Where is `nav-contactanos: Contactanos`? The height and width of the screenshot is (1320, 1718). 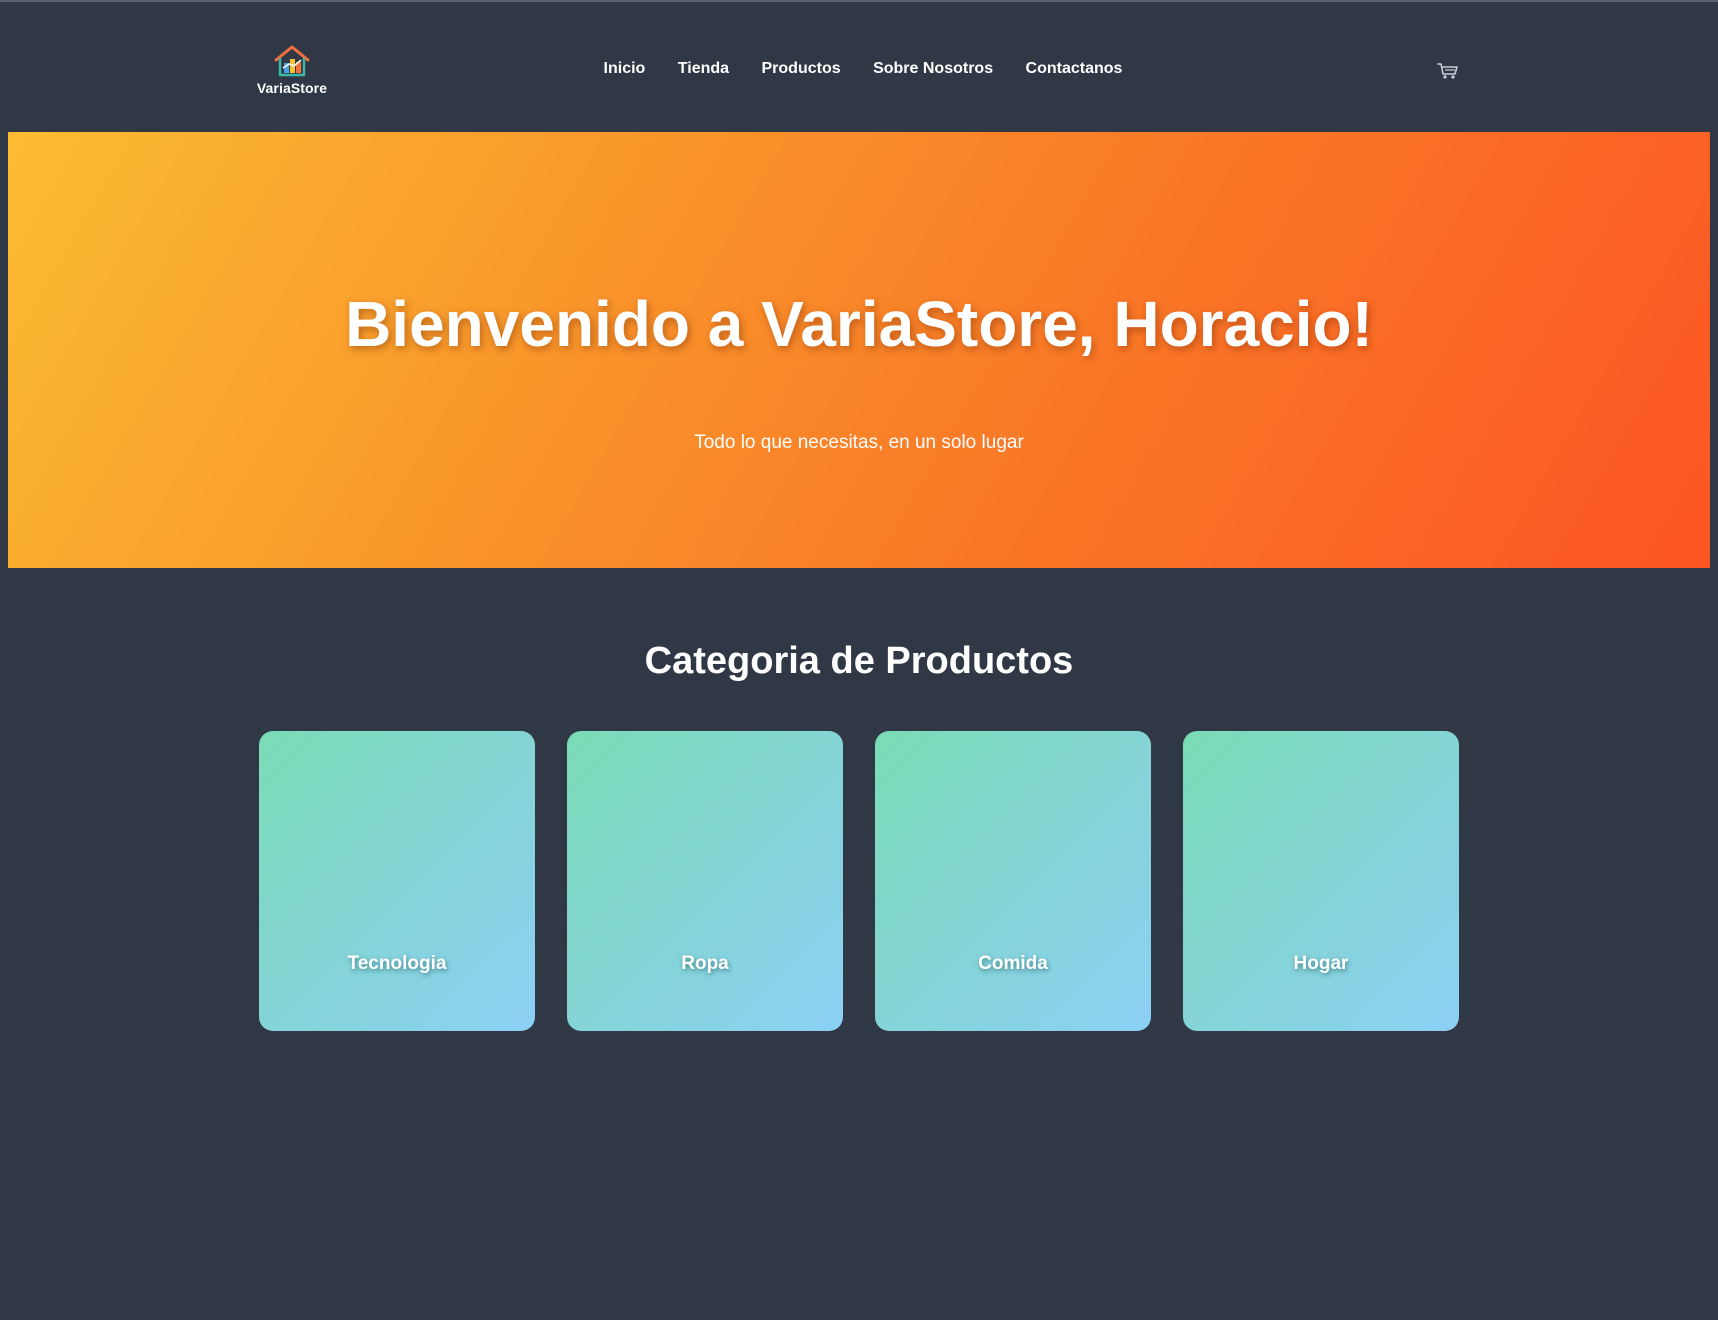 nav-contactanos: Contactanos is located at coordinates (1074, 68).